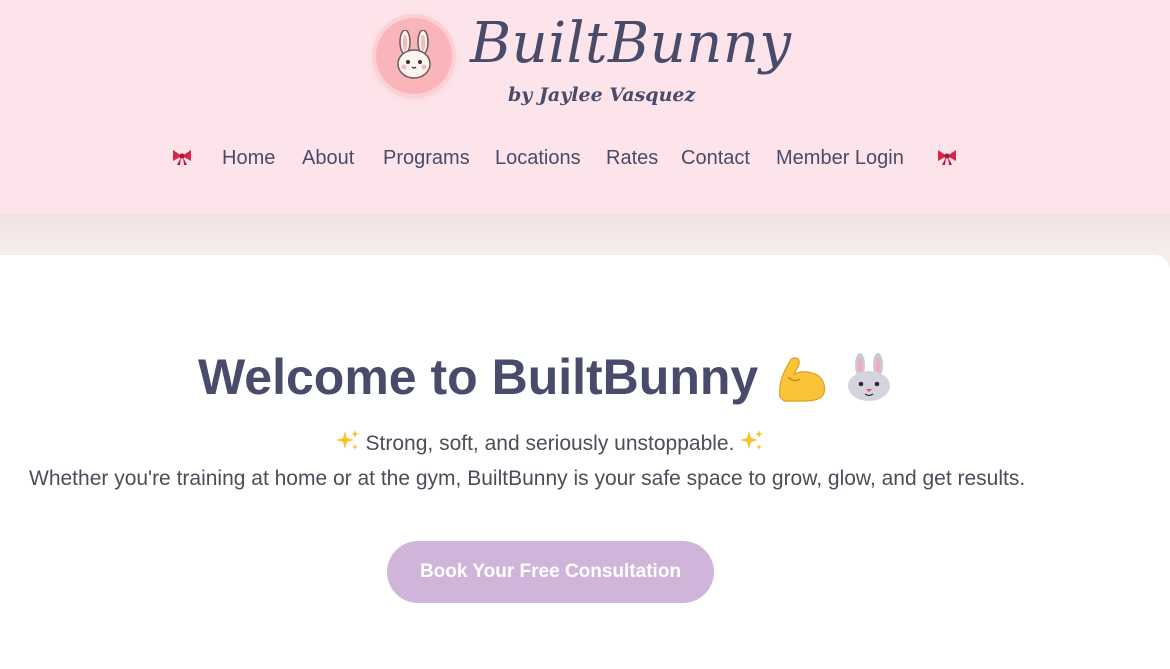 This screenshot has width=1170, height=669. Describe the element at coordinates (632, 158) in the screenshot. I see `nav-rates: Rates` at that location.